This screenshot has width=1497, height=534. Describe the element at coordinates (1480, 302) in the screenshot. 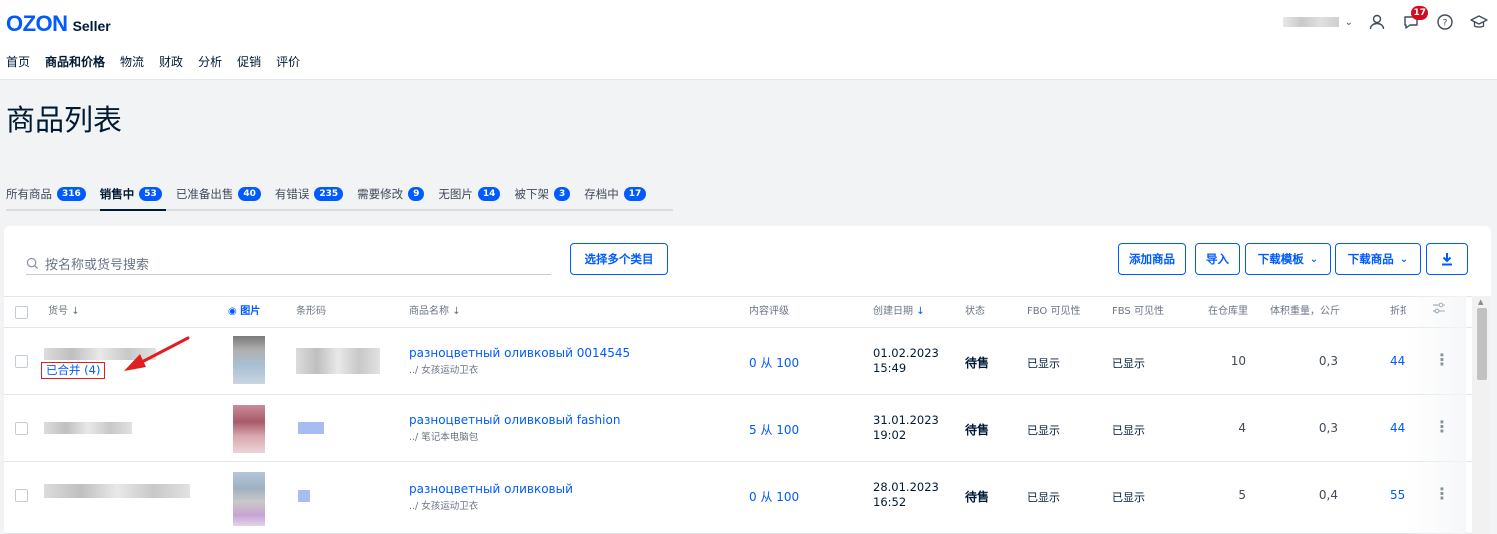

I see `scroll-up-icon: ▲` at that location.